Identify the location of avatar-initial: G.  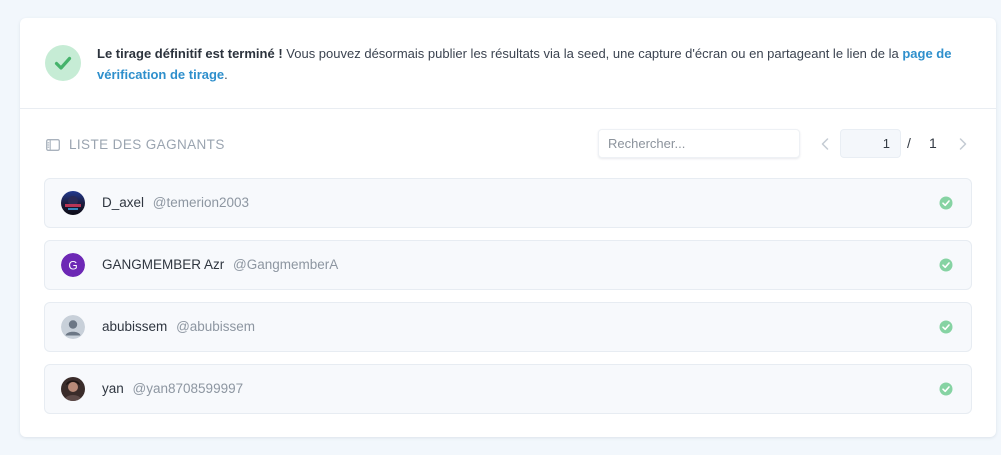
(72, 265).